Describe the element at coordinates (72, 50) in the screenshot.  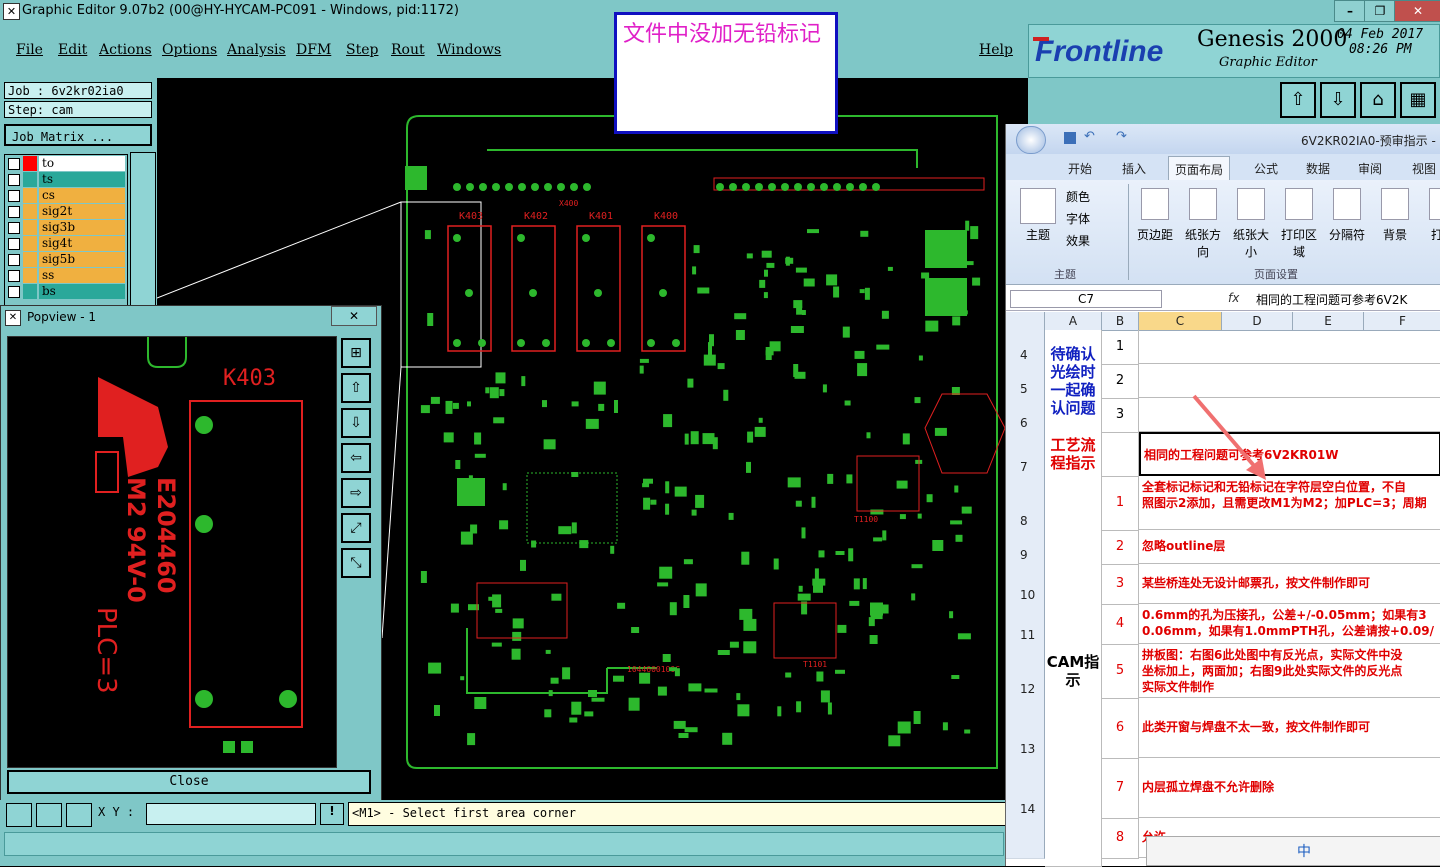
I see `menu-edit: Edit` at that location.